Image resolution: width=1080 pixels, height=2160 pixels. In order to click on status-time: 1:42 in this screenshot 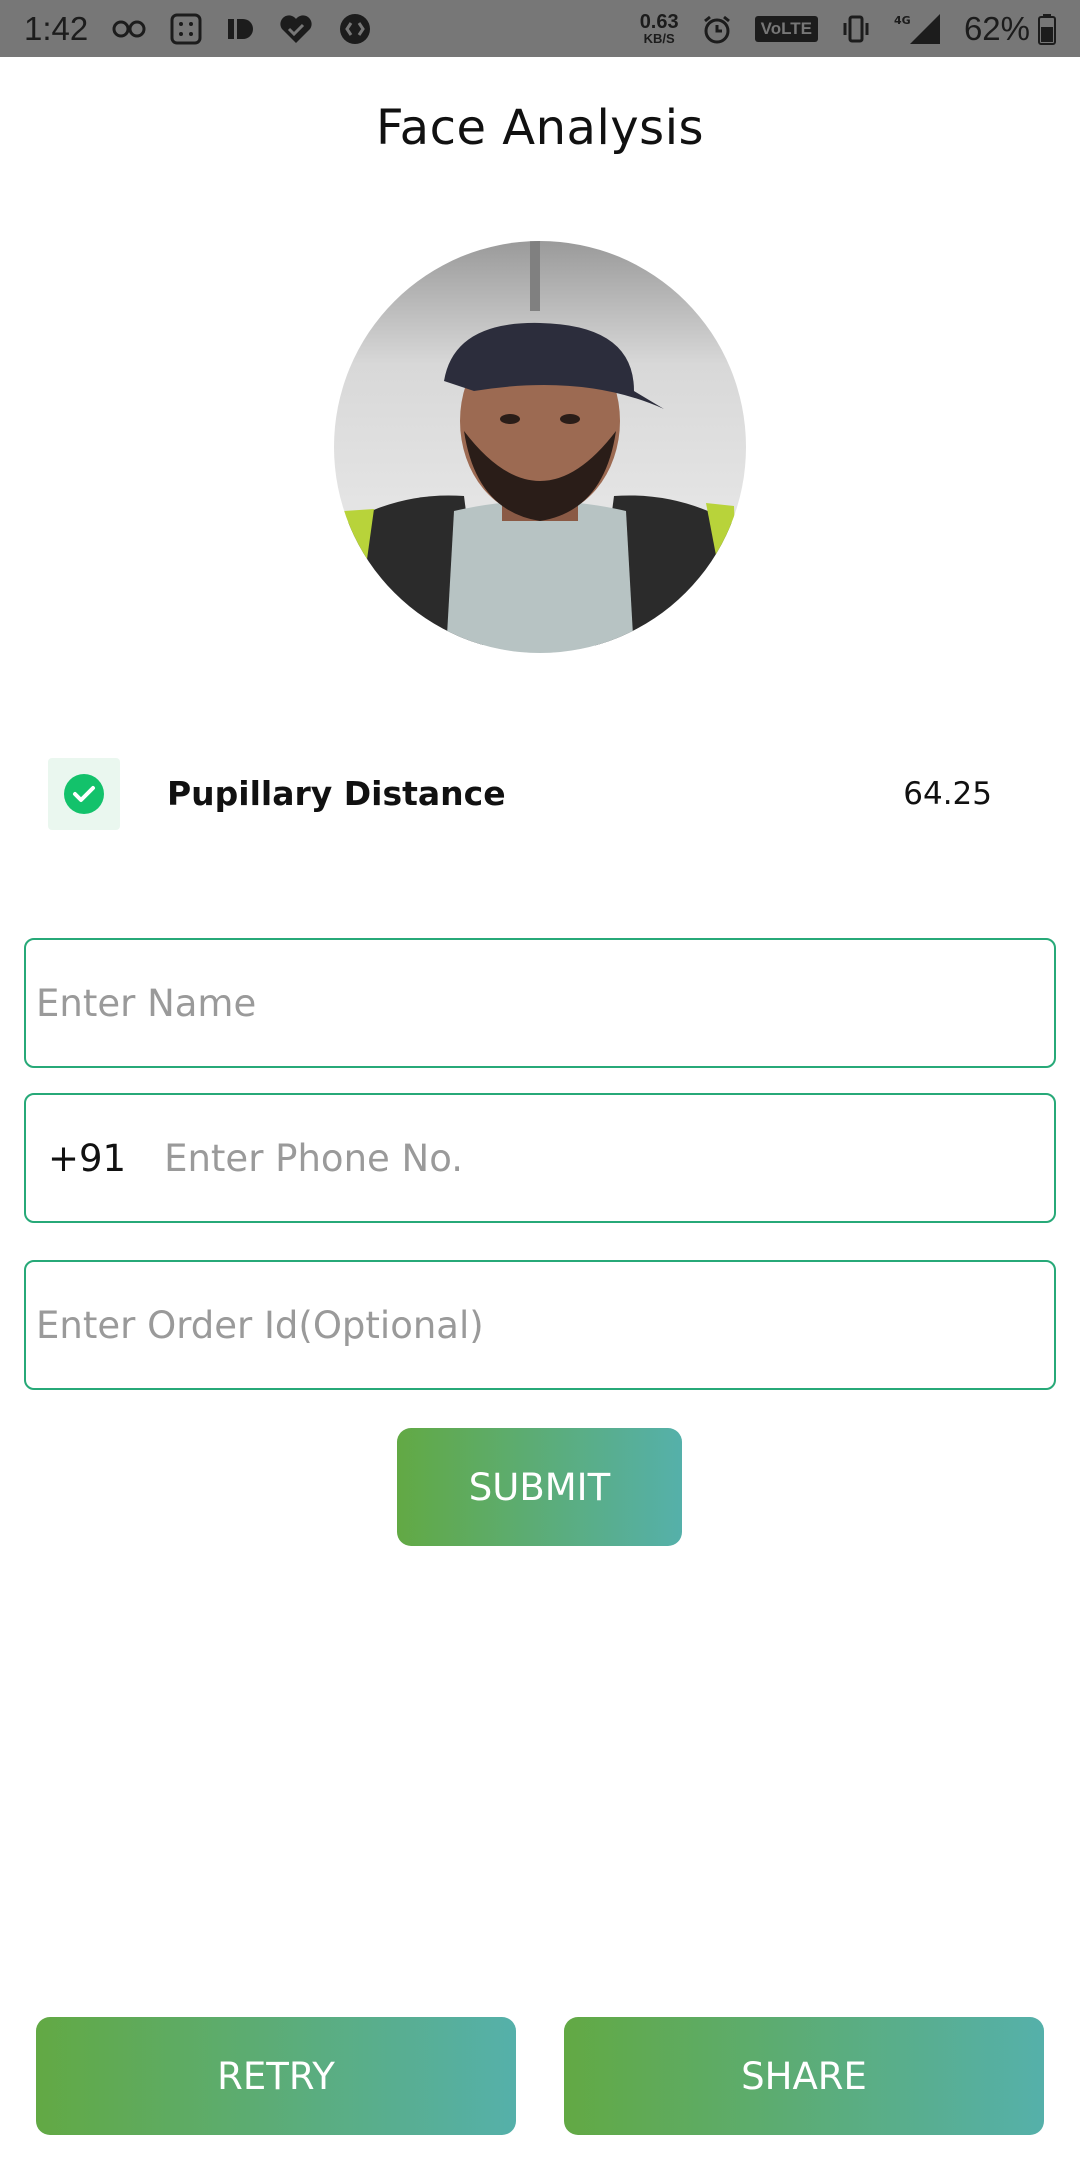, I will do `click(56, 28)`.